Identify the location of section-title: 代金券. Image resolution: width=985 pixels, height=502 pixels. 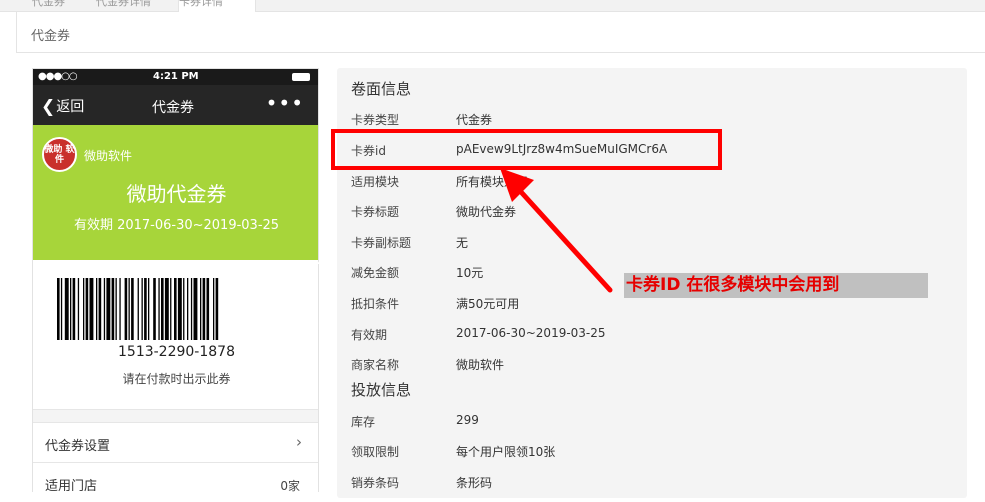
(51, 36).